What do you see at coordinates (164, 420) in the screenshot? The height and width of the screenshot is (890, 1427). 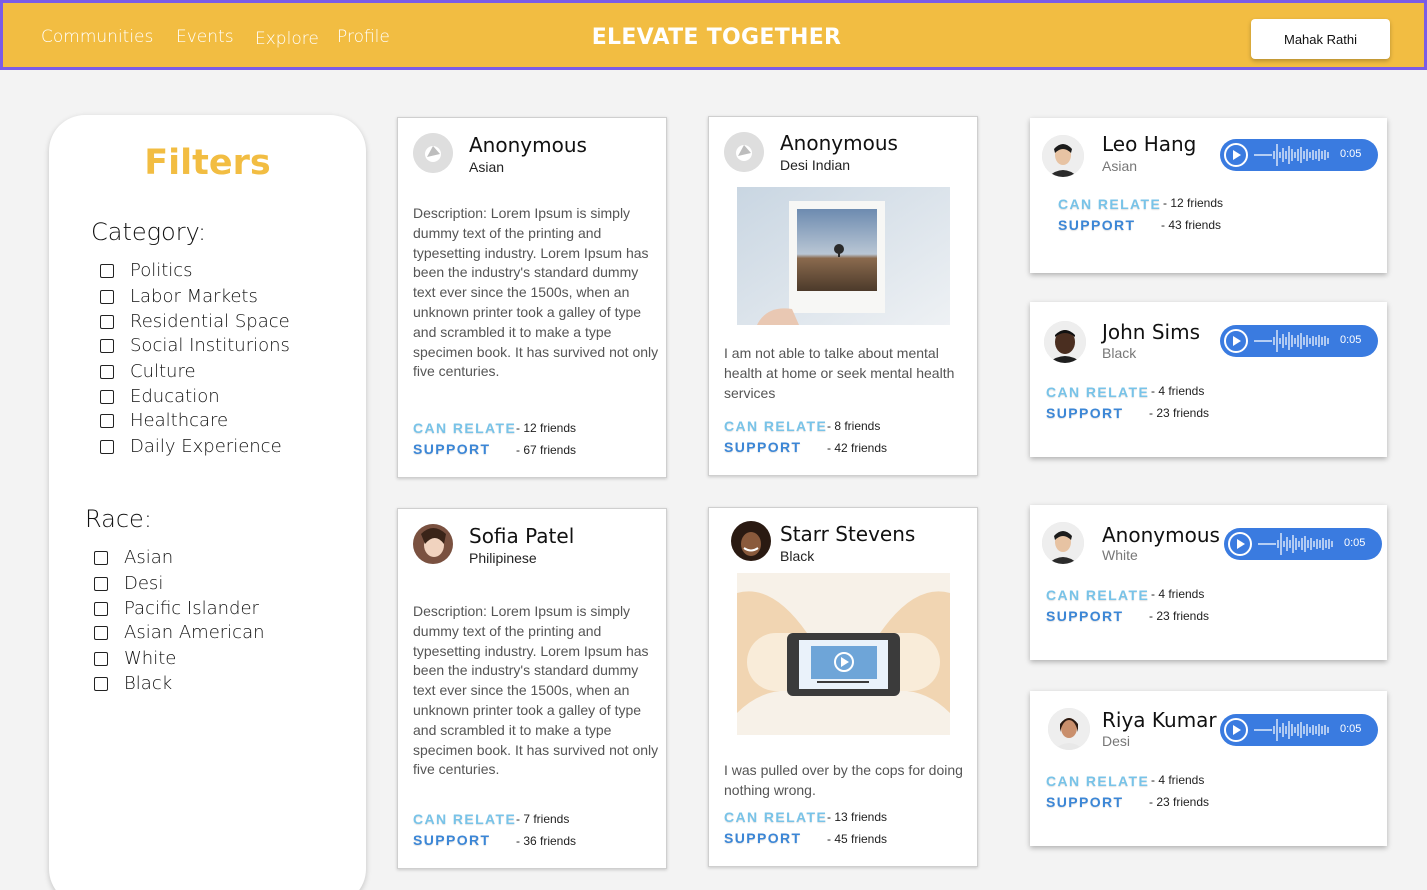 I see `category-option-healthcare: Healthcare` at bounding box center [164, 420].